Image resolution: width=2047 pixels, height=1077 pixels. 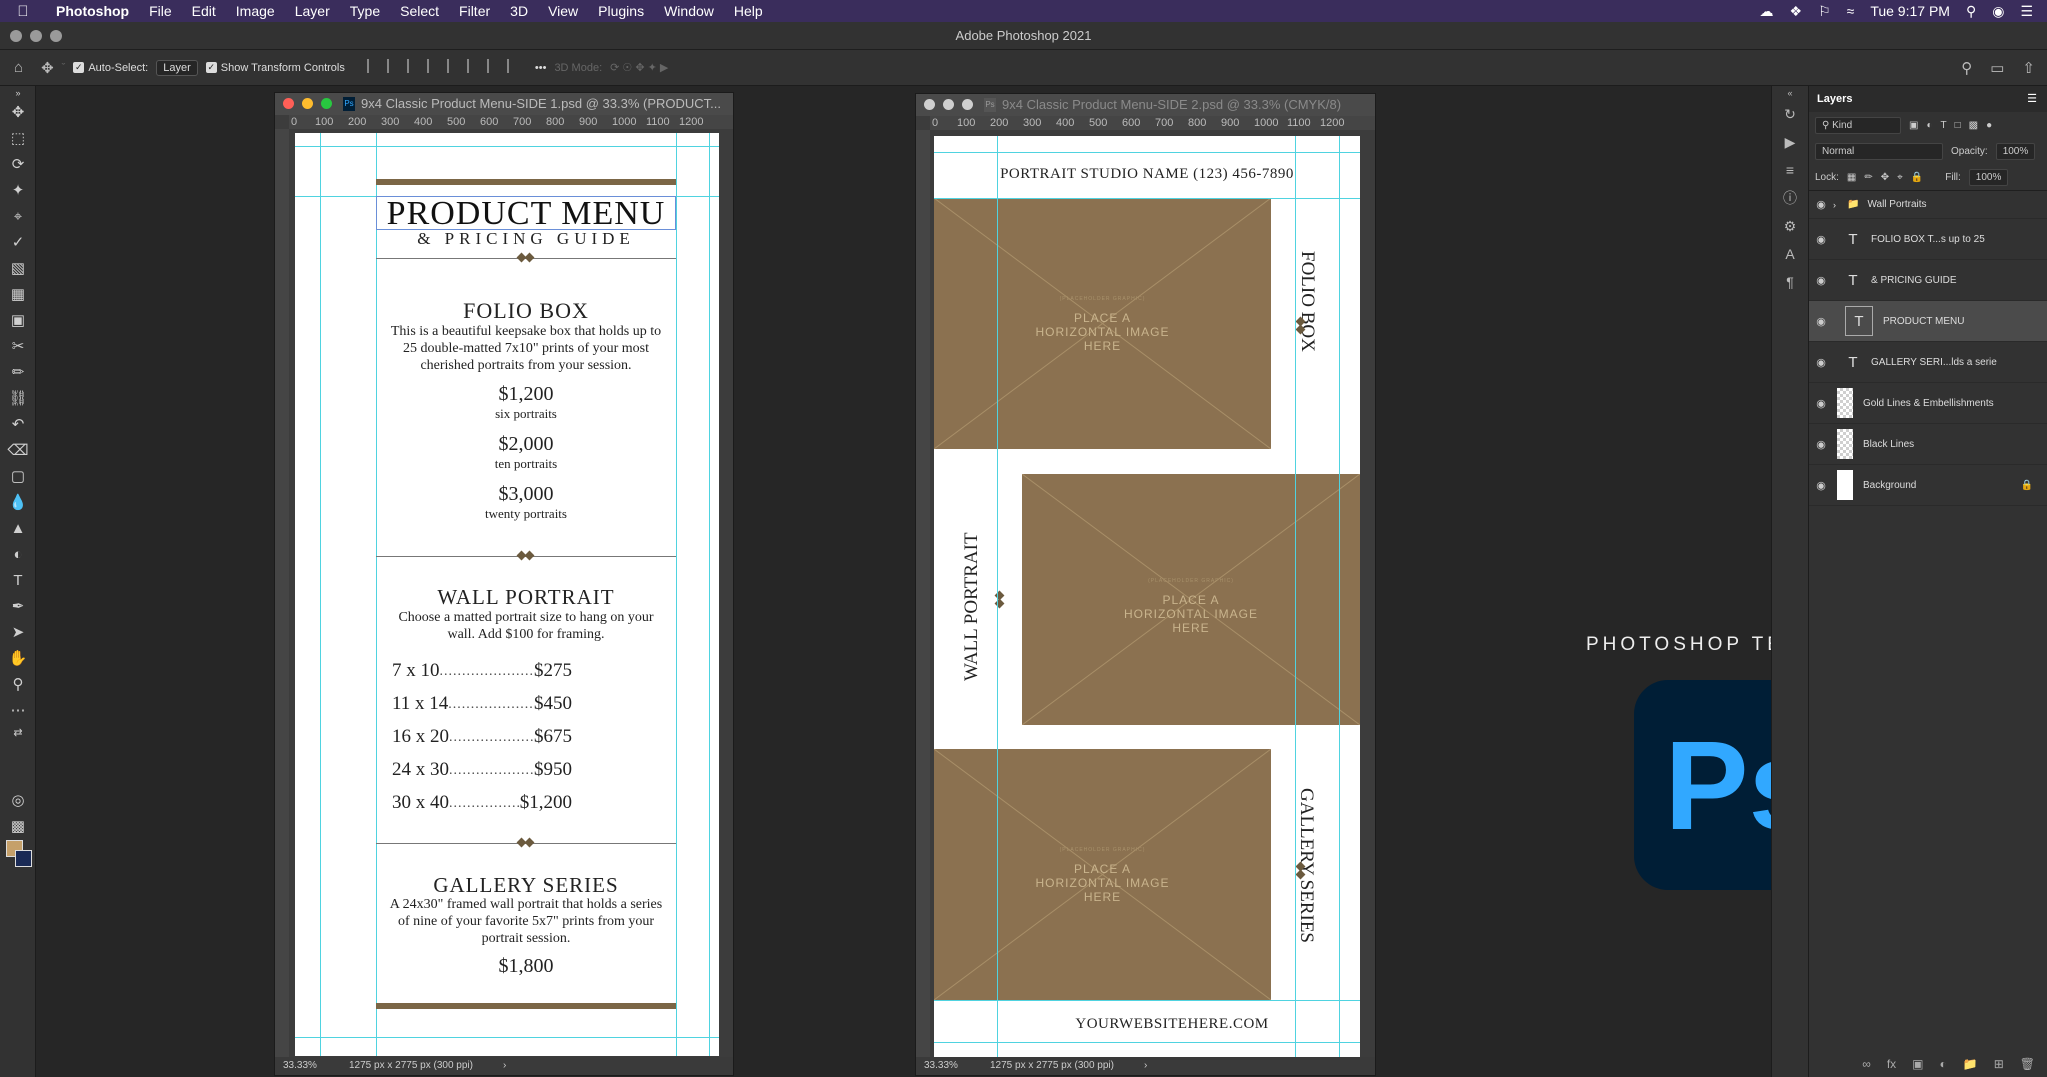 I want to click on dropbox-icon: ❖, so click(x=1796, y=11).